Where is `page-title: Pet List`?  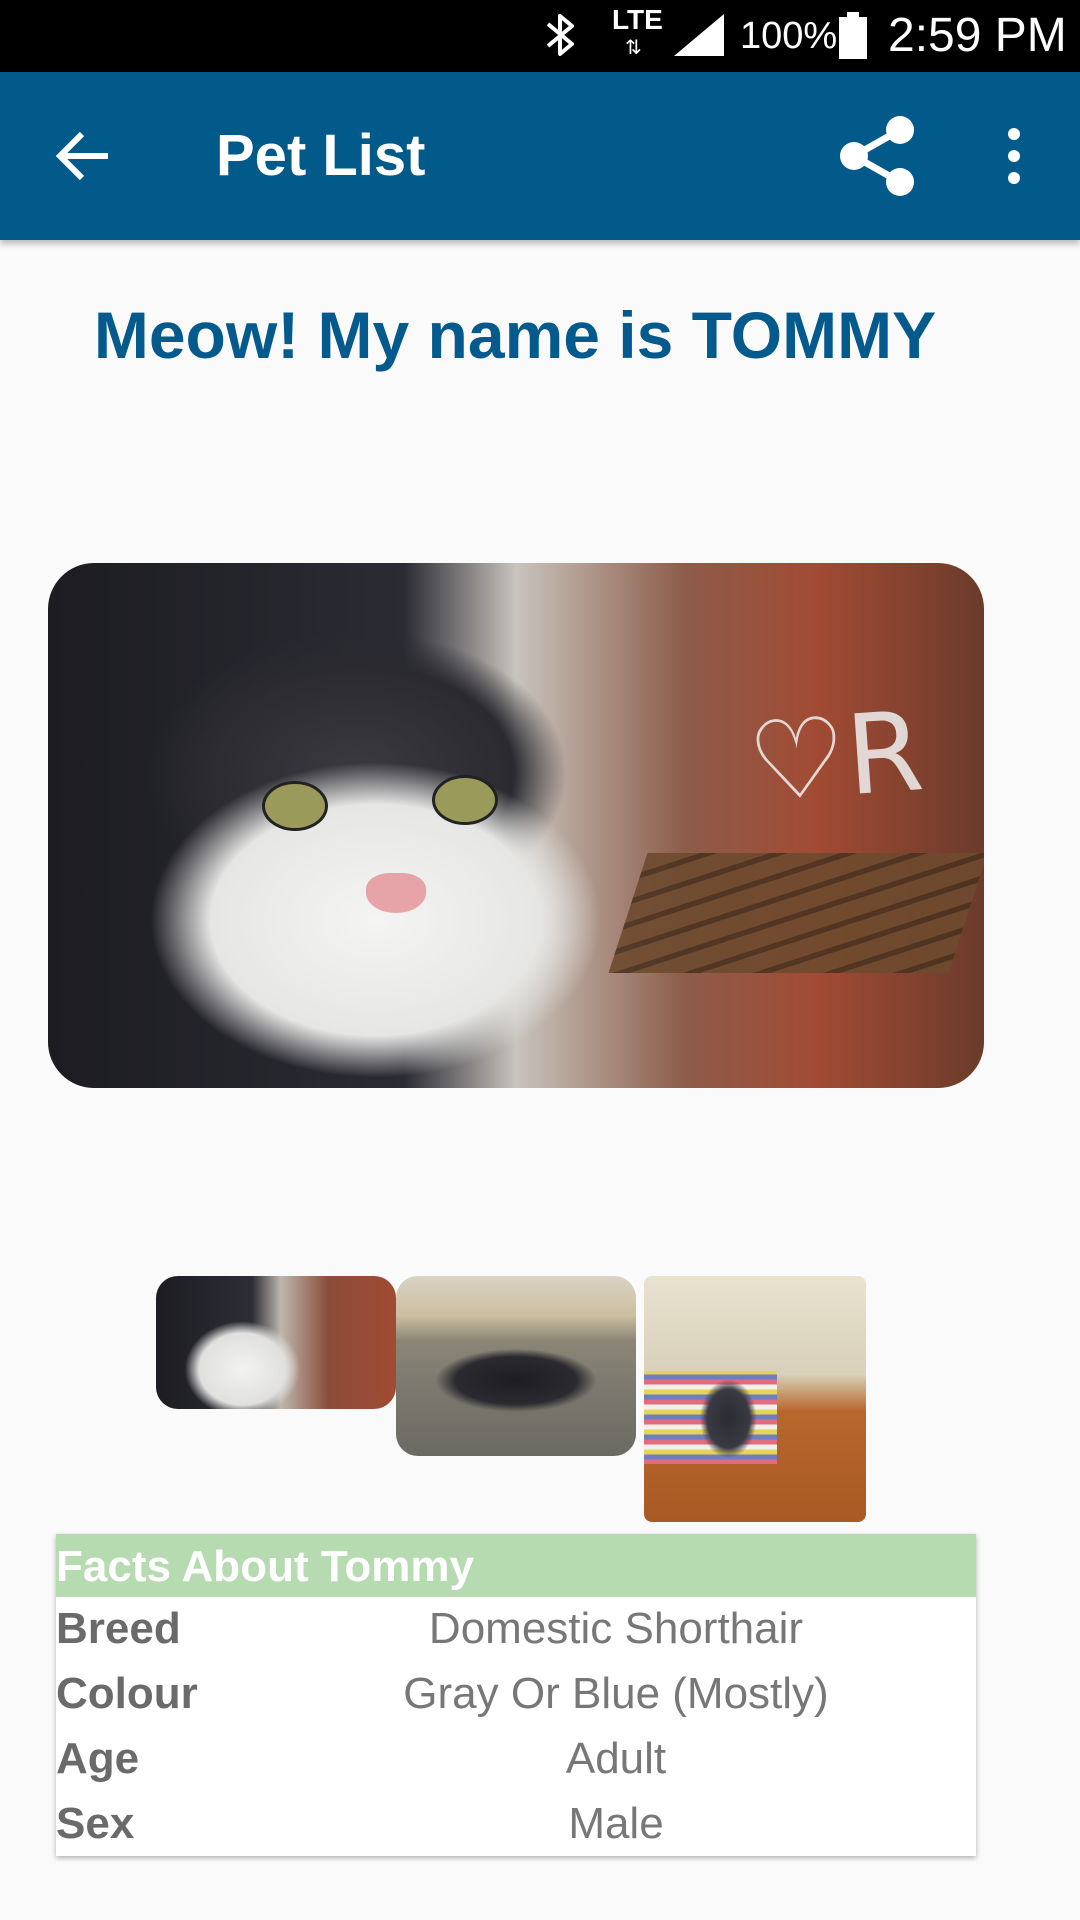 page-title: Pet List is located at coordinates (321, 155).